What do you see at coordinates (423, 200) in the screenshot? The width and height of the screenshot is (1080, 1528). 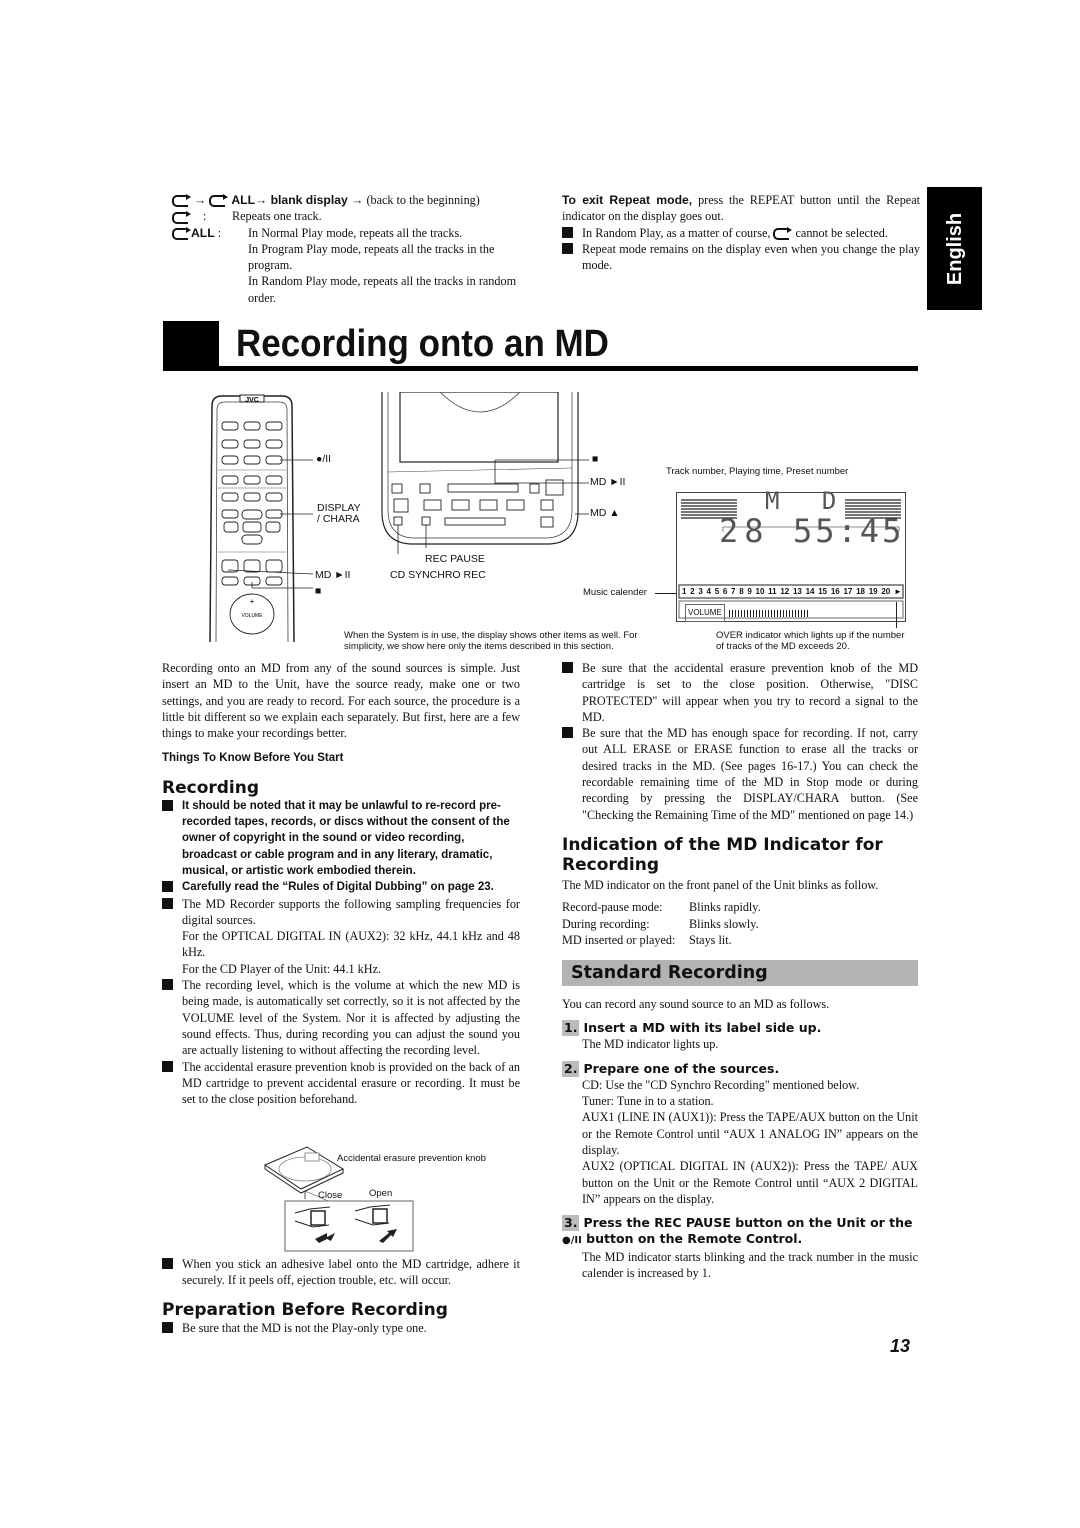 I see `sequence-back: (back to the beginning)` at bounding box center [423, 200].